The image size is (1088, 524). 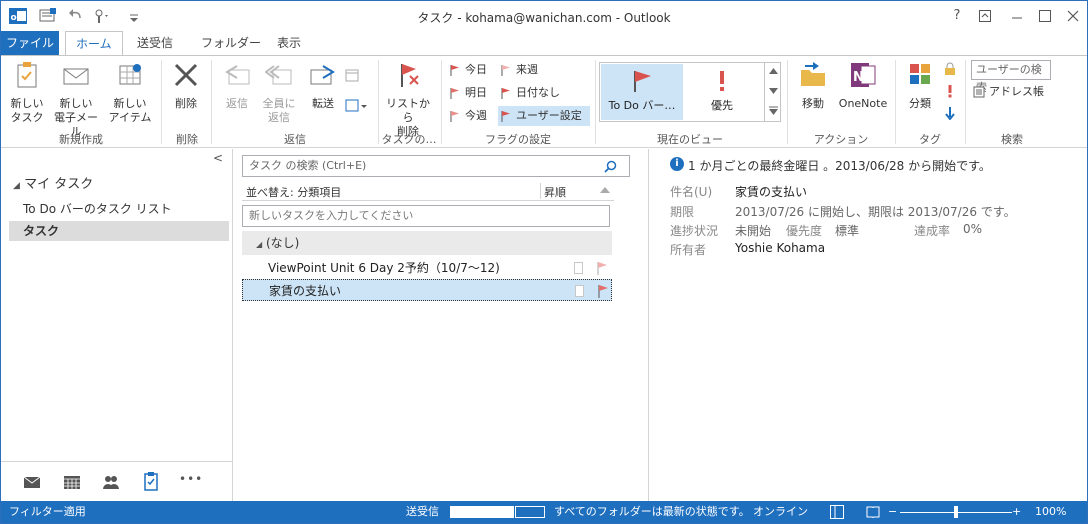 What do you see at coordinates (237, 103) in the screenshot?
I see `reply-label: 返信` at bounding box center [237, 103].